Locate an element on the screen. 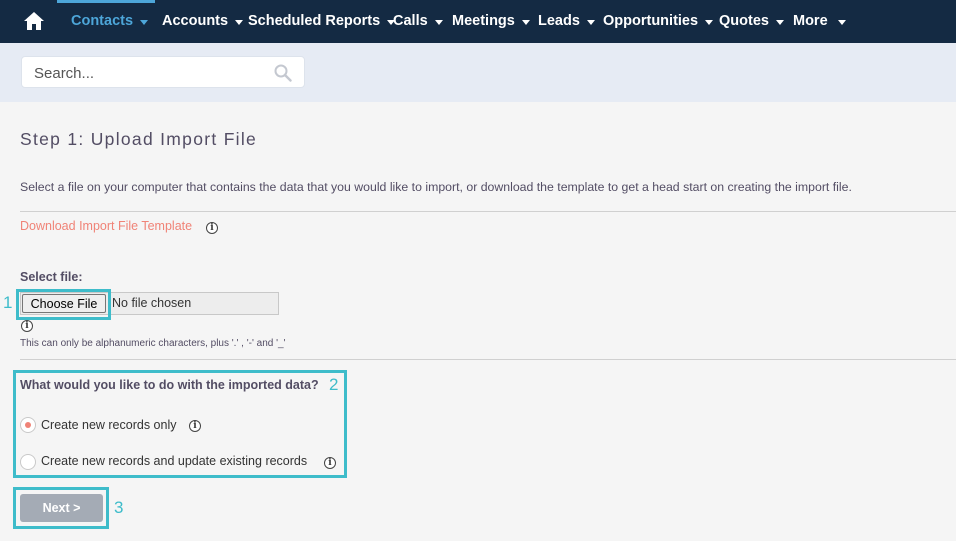  nav-item-label: Calls is located at coordinates (410, 21).